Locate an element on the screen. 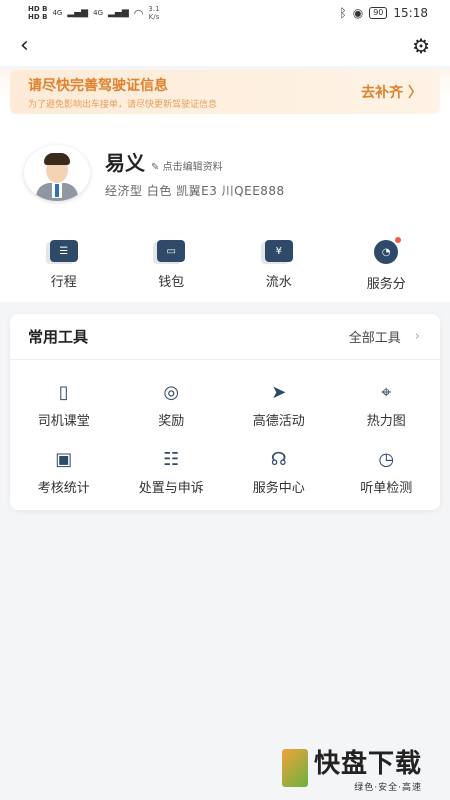  sim2-label: HD B is located at coordinates (38, 17).